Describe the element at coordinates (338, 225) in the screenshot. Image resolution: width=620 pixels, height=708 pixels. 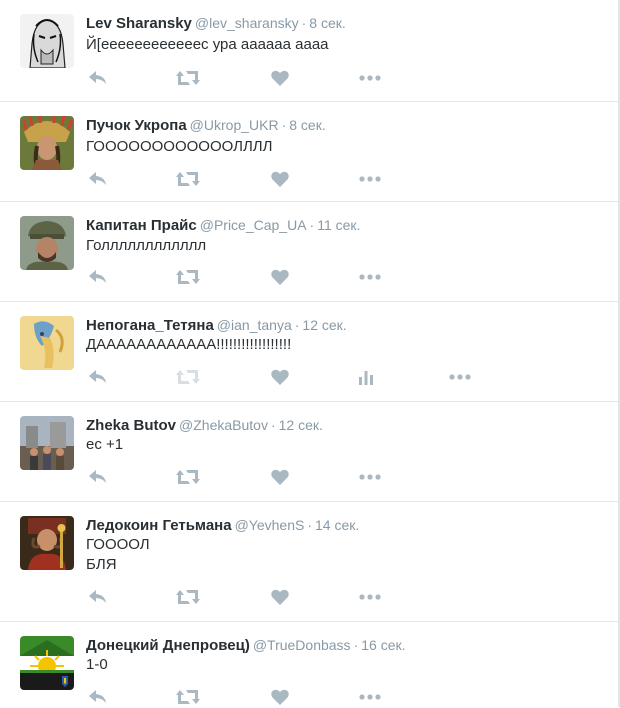
I see `timestamp: 11 сек.` at that location.